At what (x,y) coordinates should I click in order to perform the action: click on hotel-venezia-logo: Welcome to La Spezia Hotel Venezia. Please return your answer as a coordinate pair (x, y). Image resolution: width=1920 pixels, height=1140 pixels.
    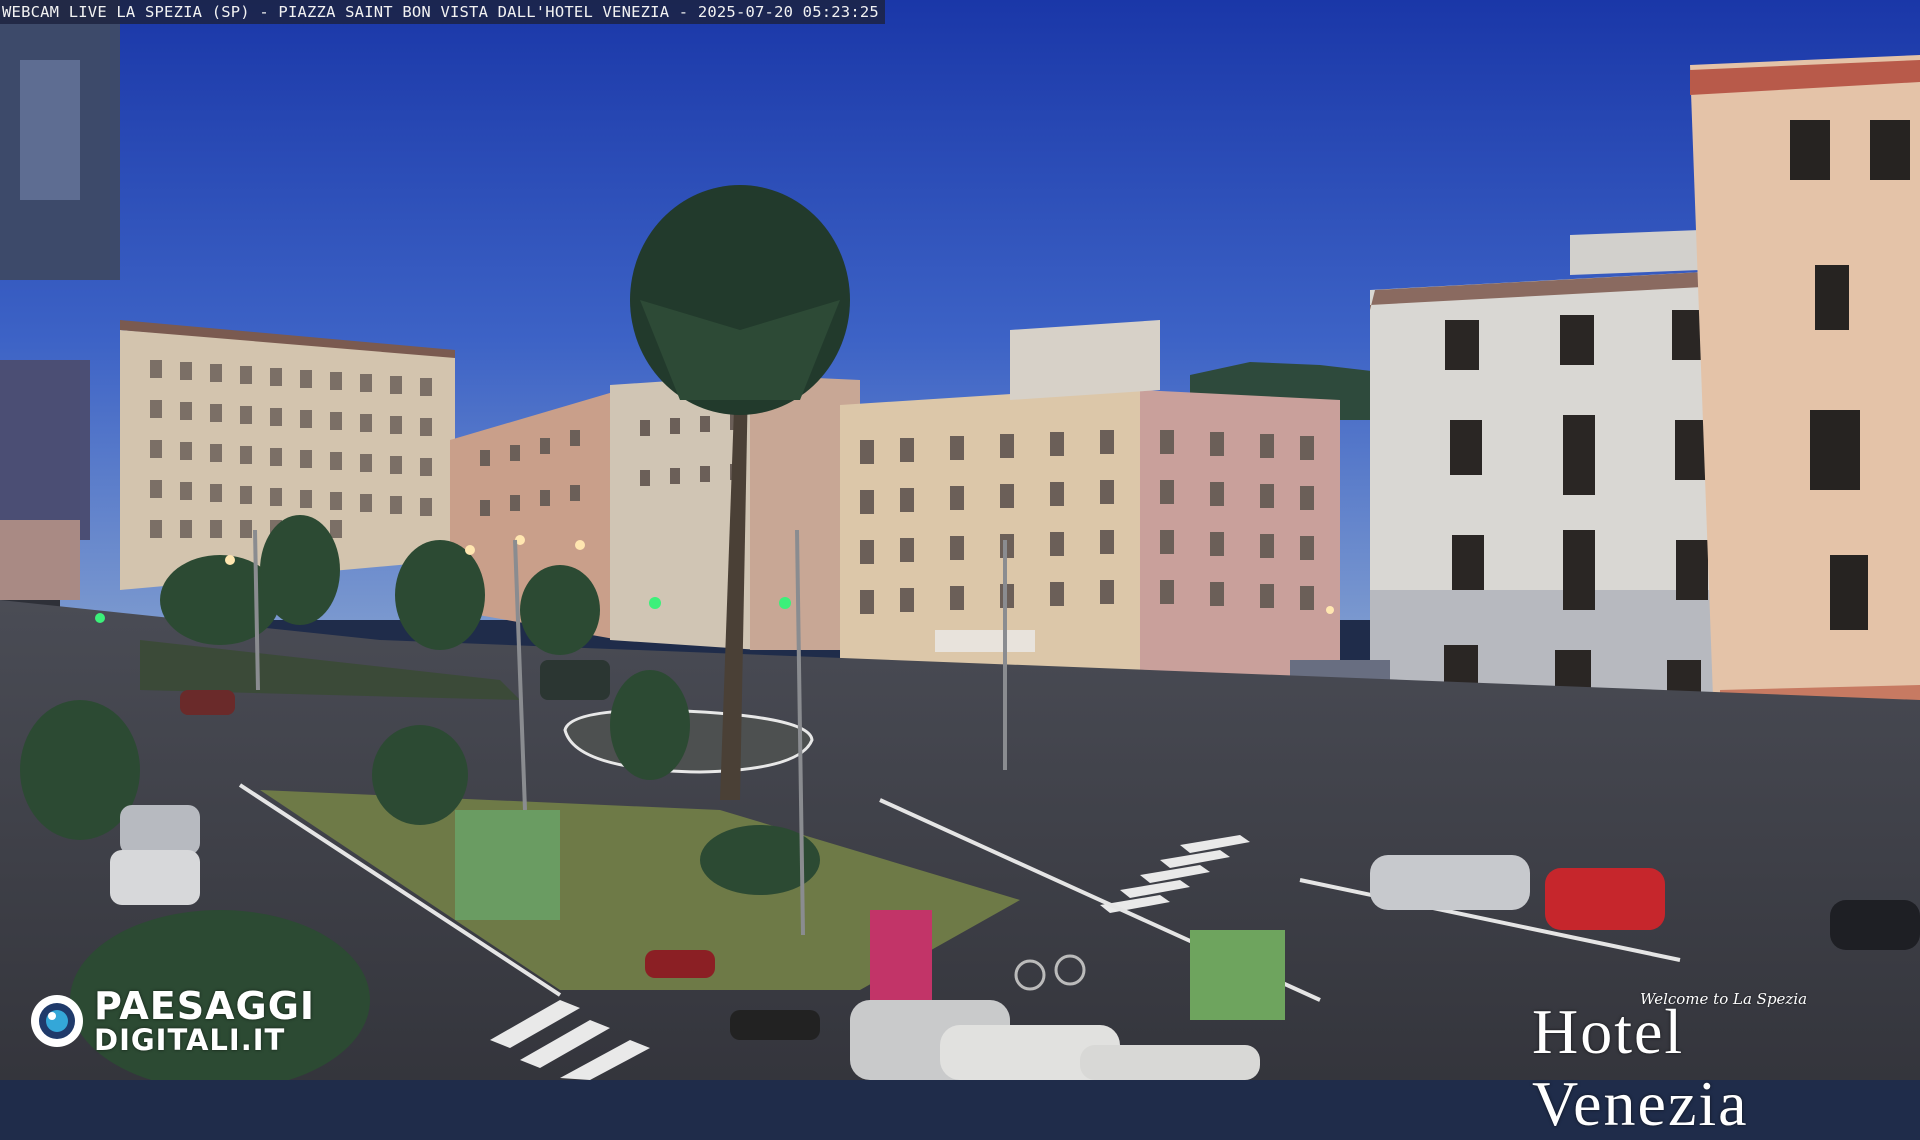
    Looking at the image, I should click on (1715, 1062).